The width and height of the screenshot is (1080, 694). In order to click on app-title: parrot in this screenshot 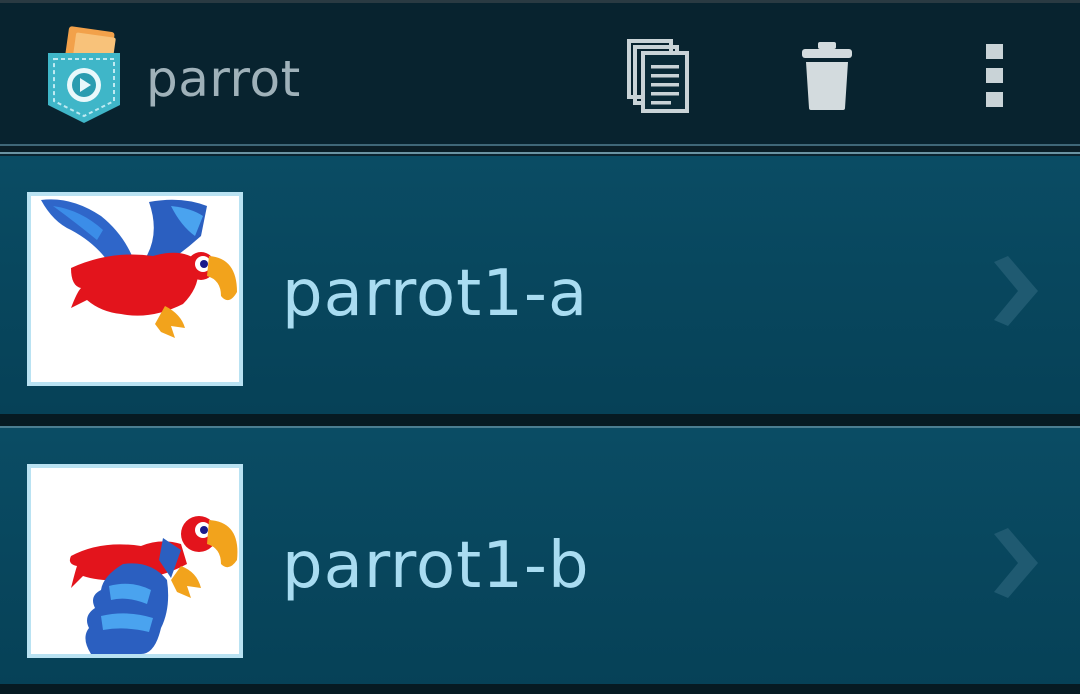, I will do `click(223, 79)`.